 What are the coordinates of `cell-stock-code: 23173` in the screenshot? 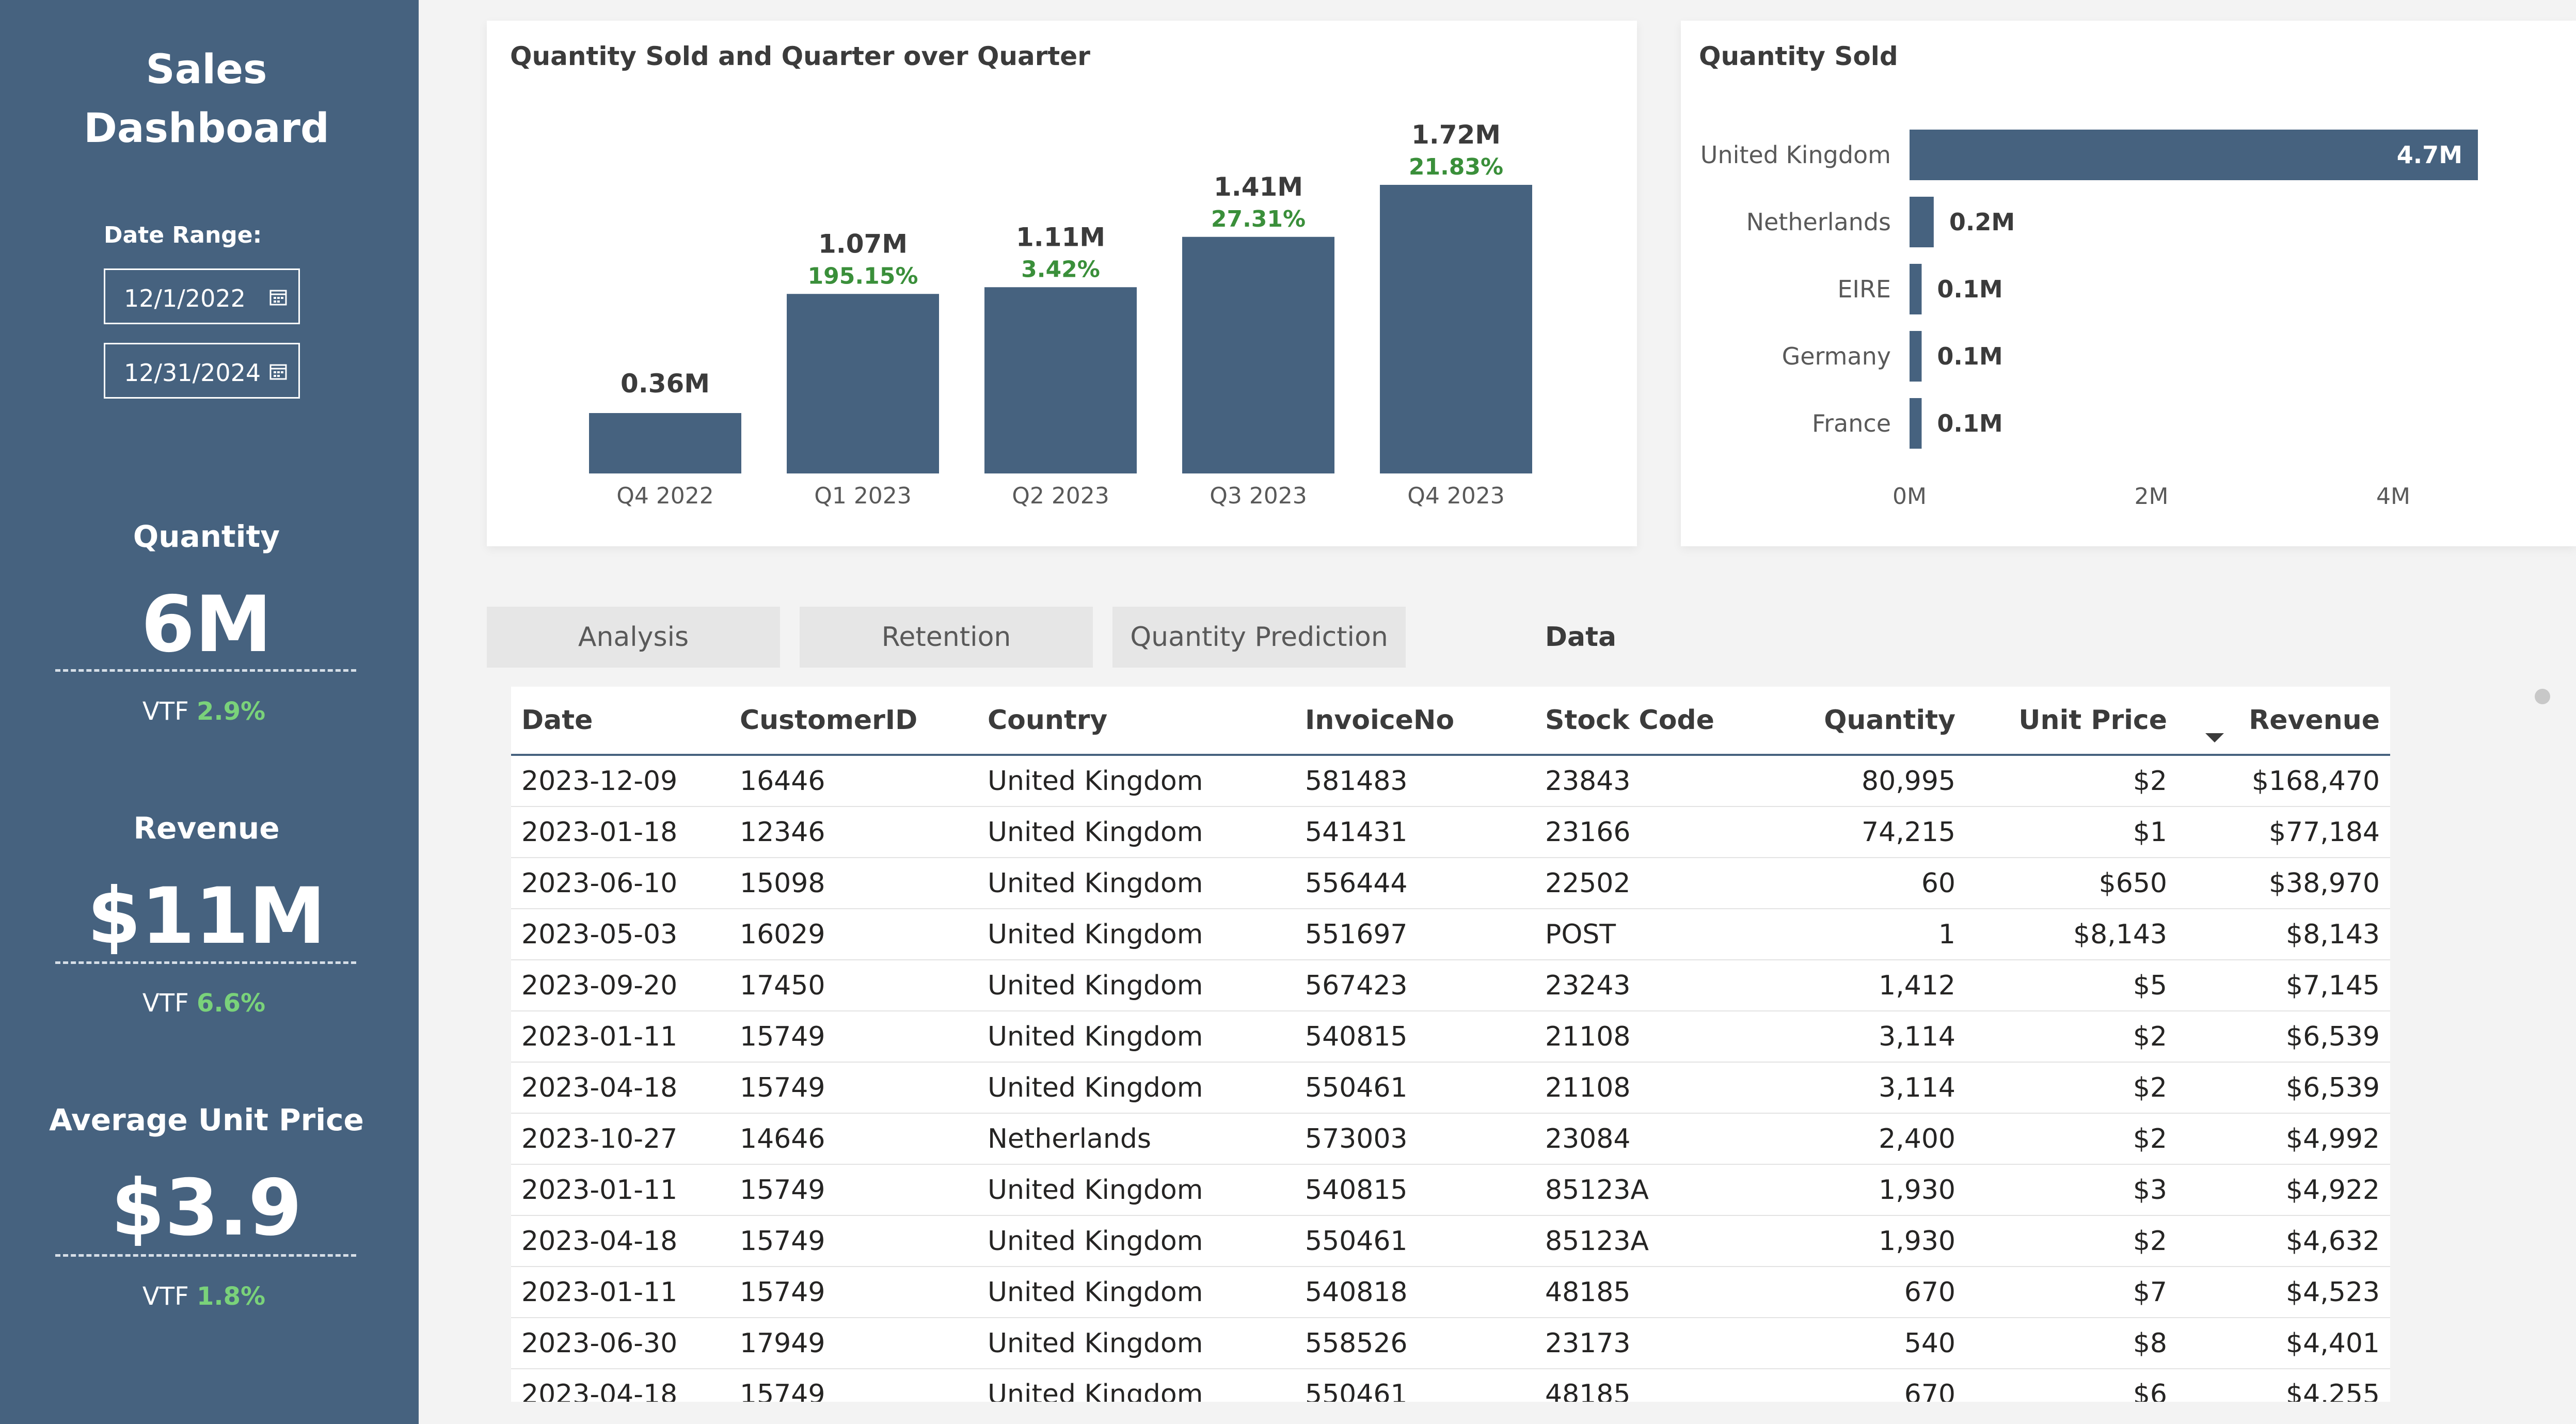 It's located at (1646, 1343).